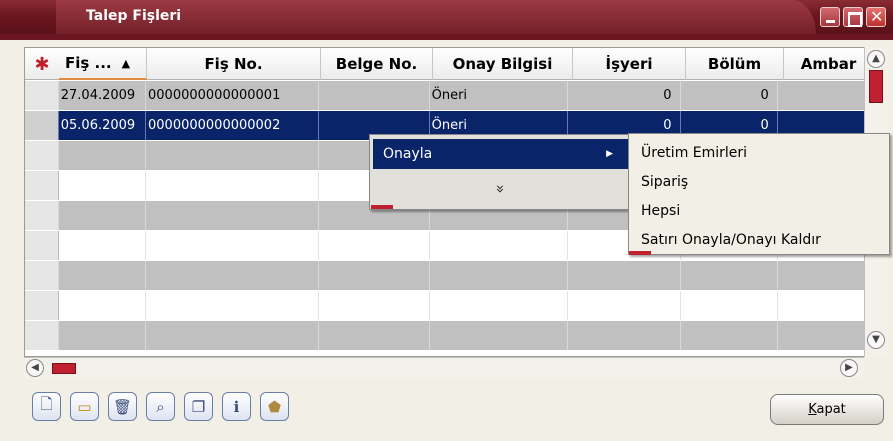  What do you see at coordinates (232, 125) in the screenshot?
I see `cell-fis-no: 0000000000000002` at bounding box center [232, 125].